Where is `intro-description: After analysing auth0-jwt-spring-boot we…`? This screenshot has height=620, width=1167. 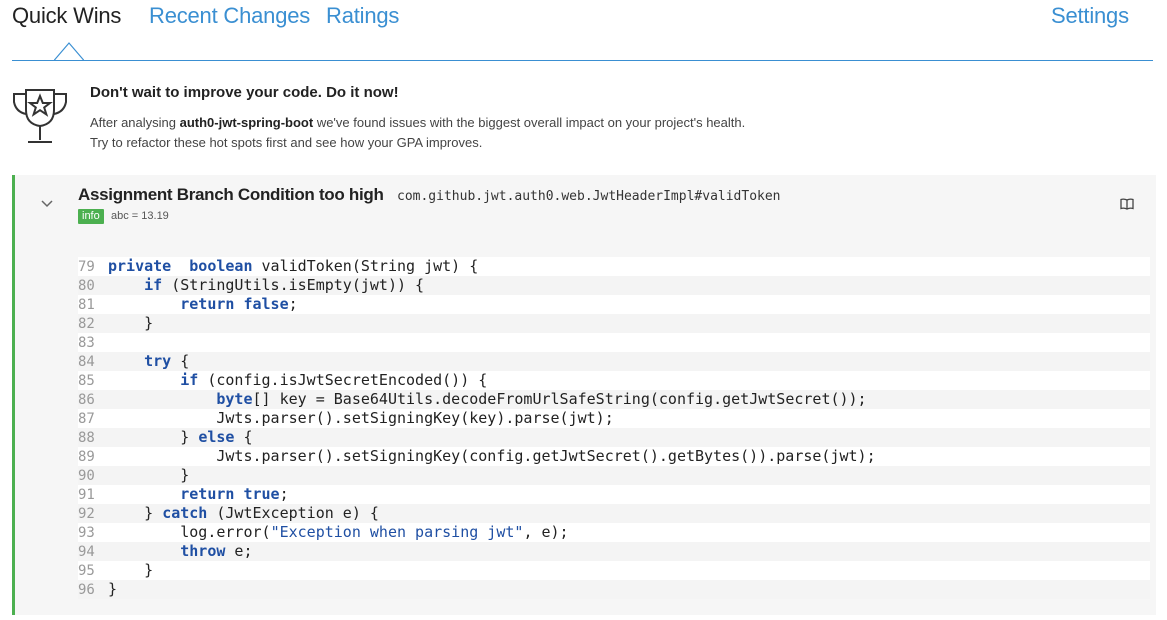
intro-description: After analysing auth0-jwt-spring-boot we… is located at coordinates (417, 122).